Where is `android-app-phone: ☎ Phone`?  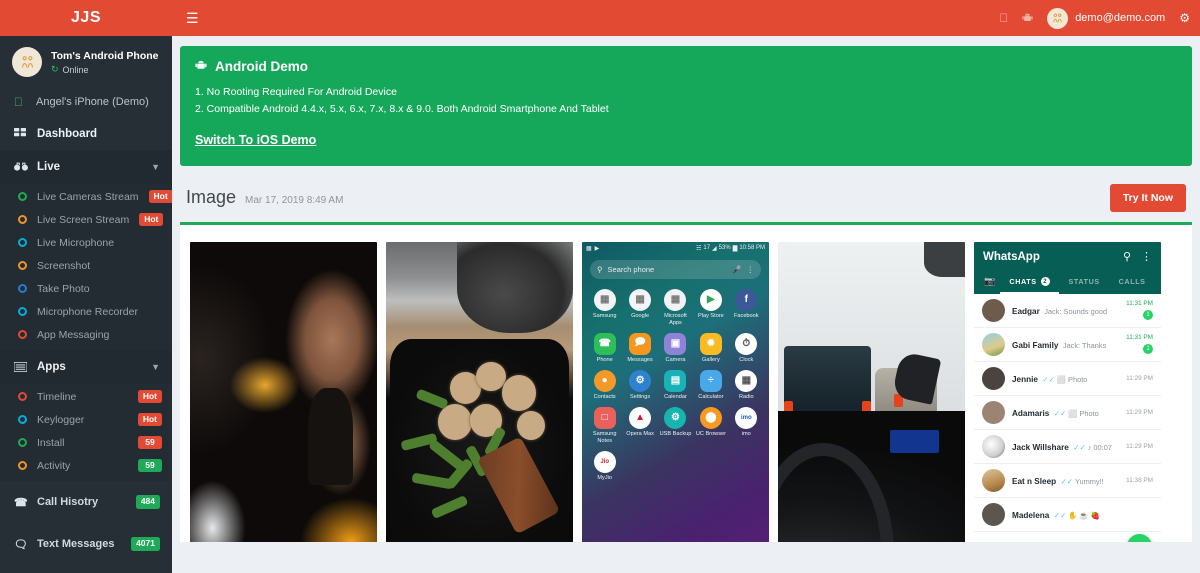
android-app-phone: ☎ Phone is located at coordinates (604, 348).